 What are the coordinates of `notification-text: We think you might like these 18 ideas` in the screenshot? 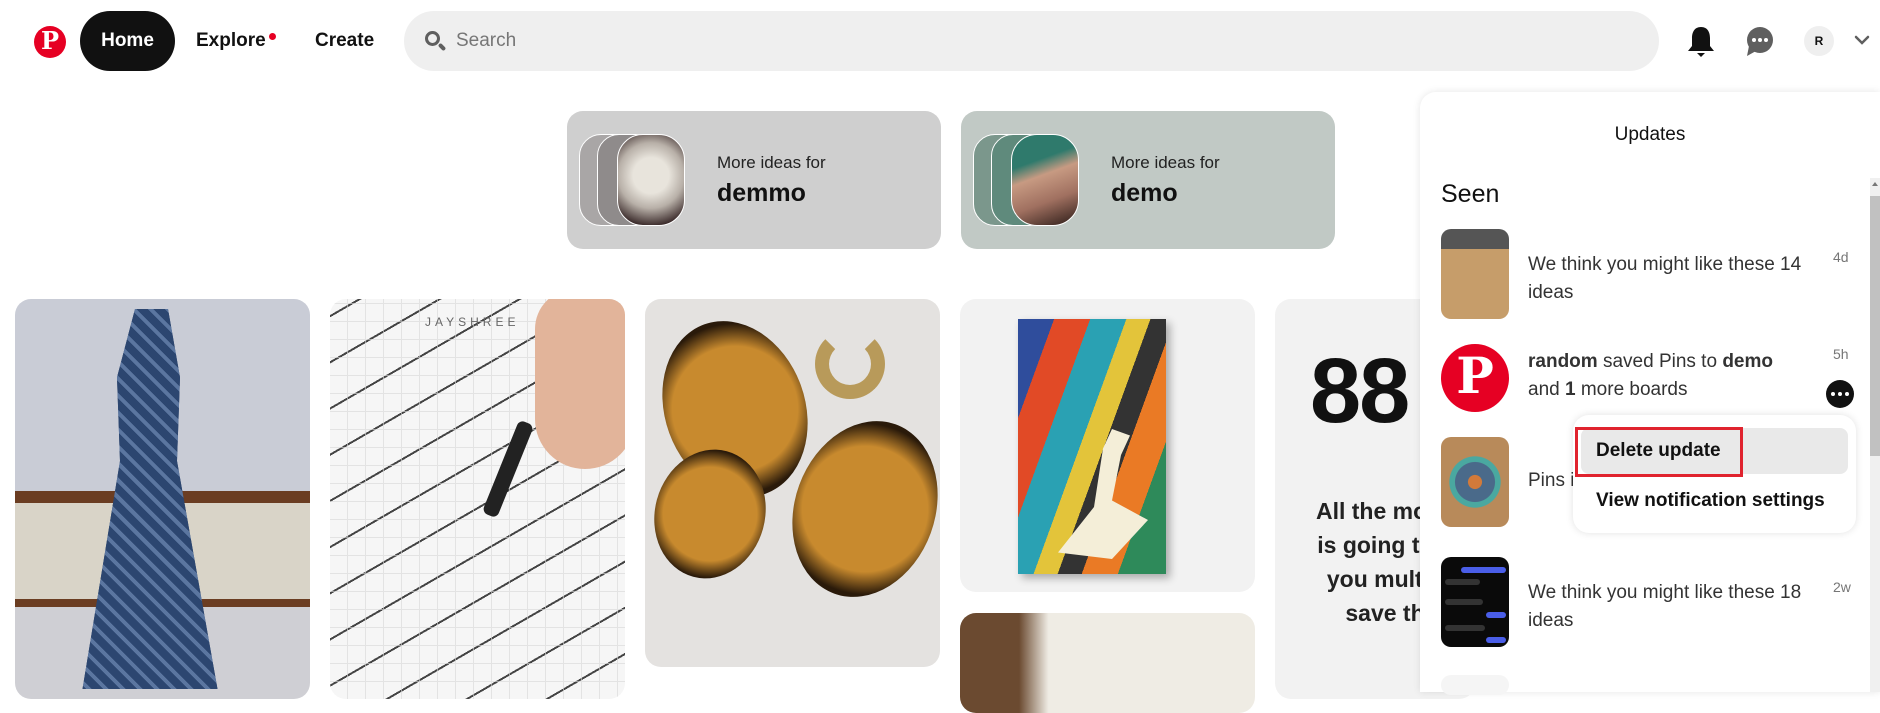 It's located at (1665, 606).